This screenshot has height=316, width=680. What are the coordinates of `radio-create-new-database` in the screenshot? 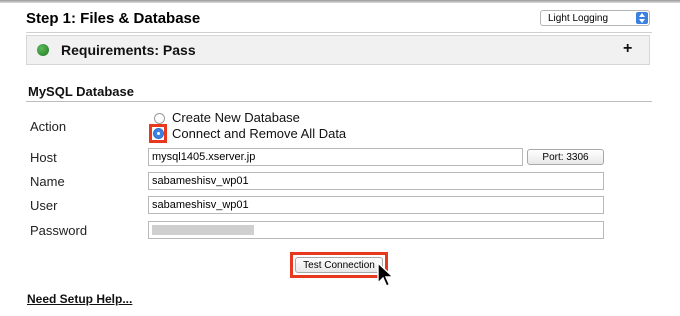 It's located at (159, 118).